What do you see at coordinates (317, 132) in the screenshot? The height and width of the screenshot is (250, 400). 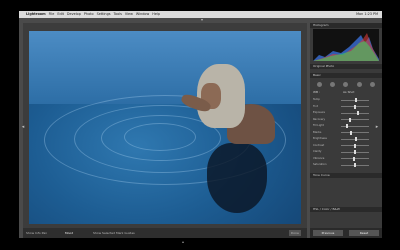 I see `slider-label: Blacks` at bounding box center [317, 132].